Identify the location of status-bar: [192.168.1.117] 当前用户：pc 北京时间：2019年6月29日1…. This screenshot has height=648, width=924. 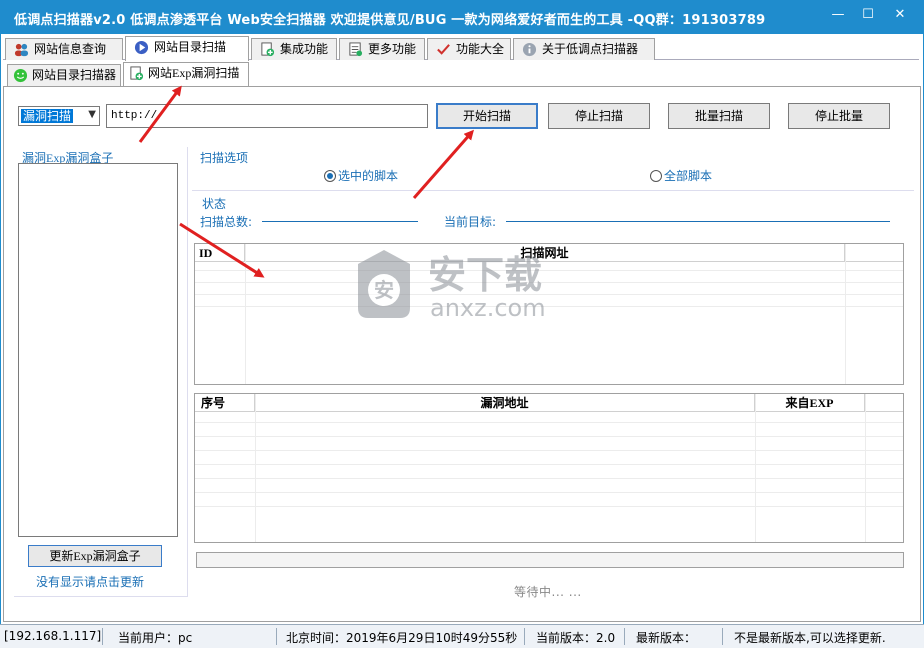
(462, 636).